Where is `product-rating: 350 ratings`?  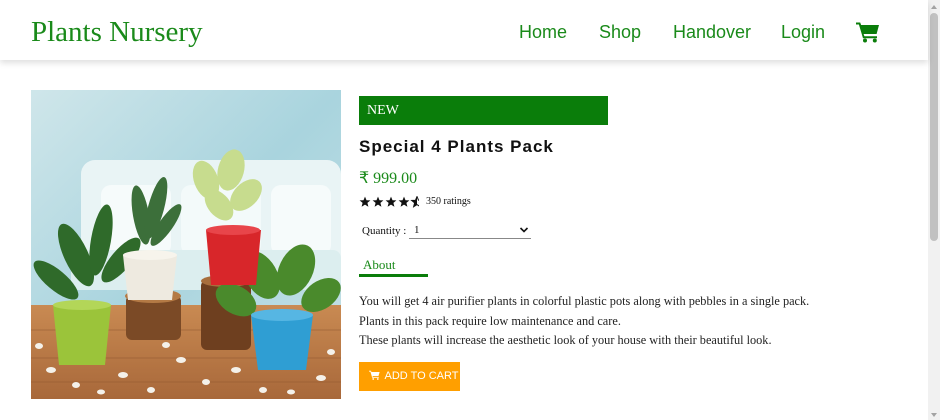
product-rating: 350 ratings is located at coordinates (415, 200).